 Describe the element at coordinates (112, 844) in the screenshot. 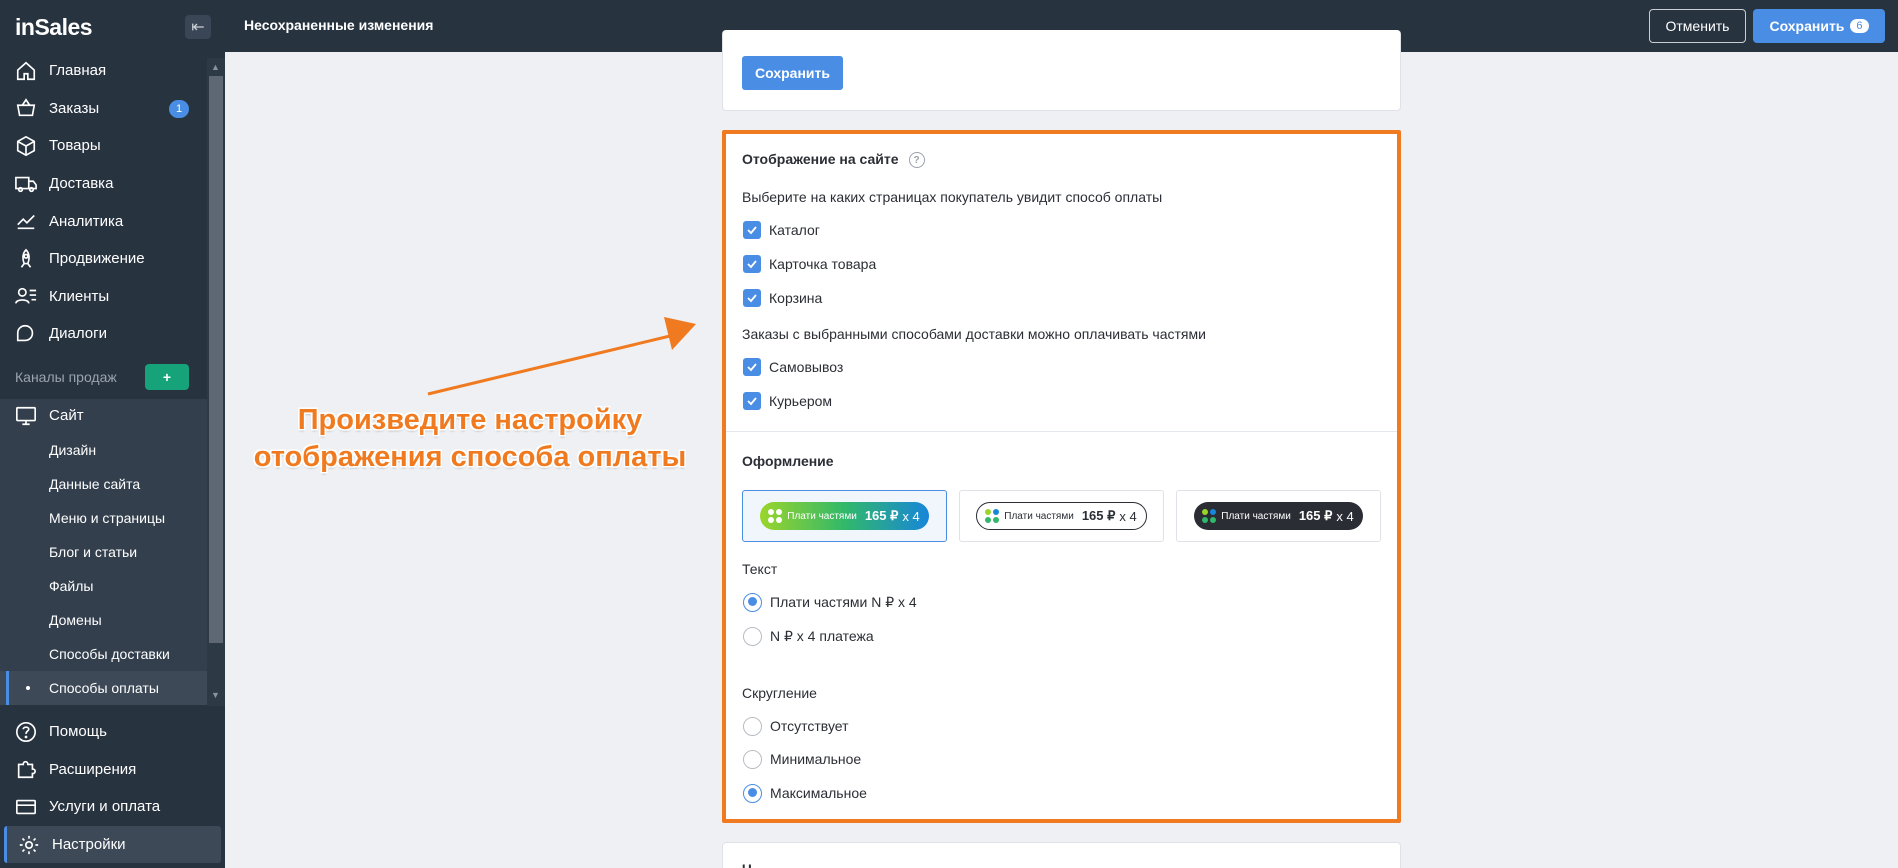

I see `sidebar-item-settings: Настройки` at that location.